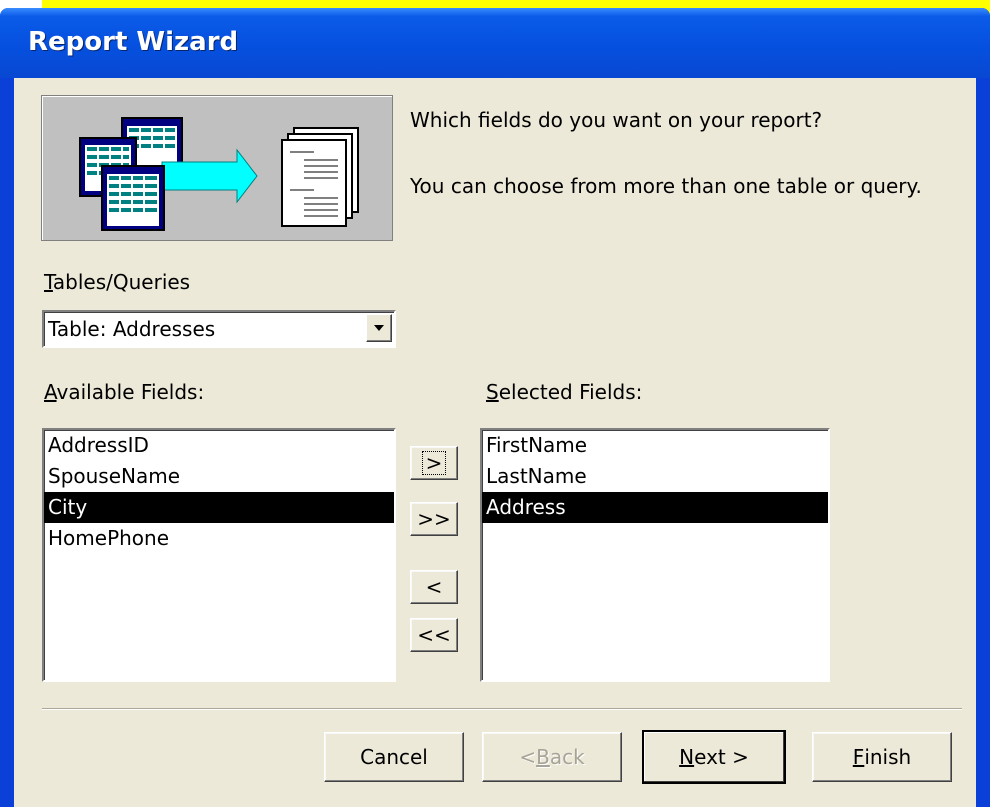 The width and height of the screenshot is (990, 807). I want to click on add-field-button: >, so click(434, 463).